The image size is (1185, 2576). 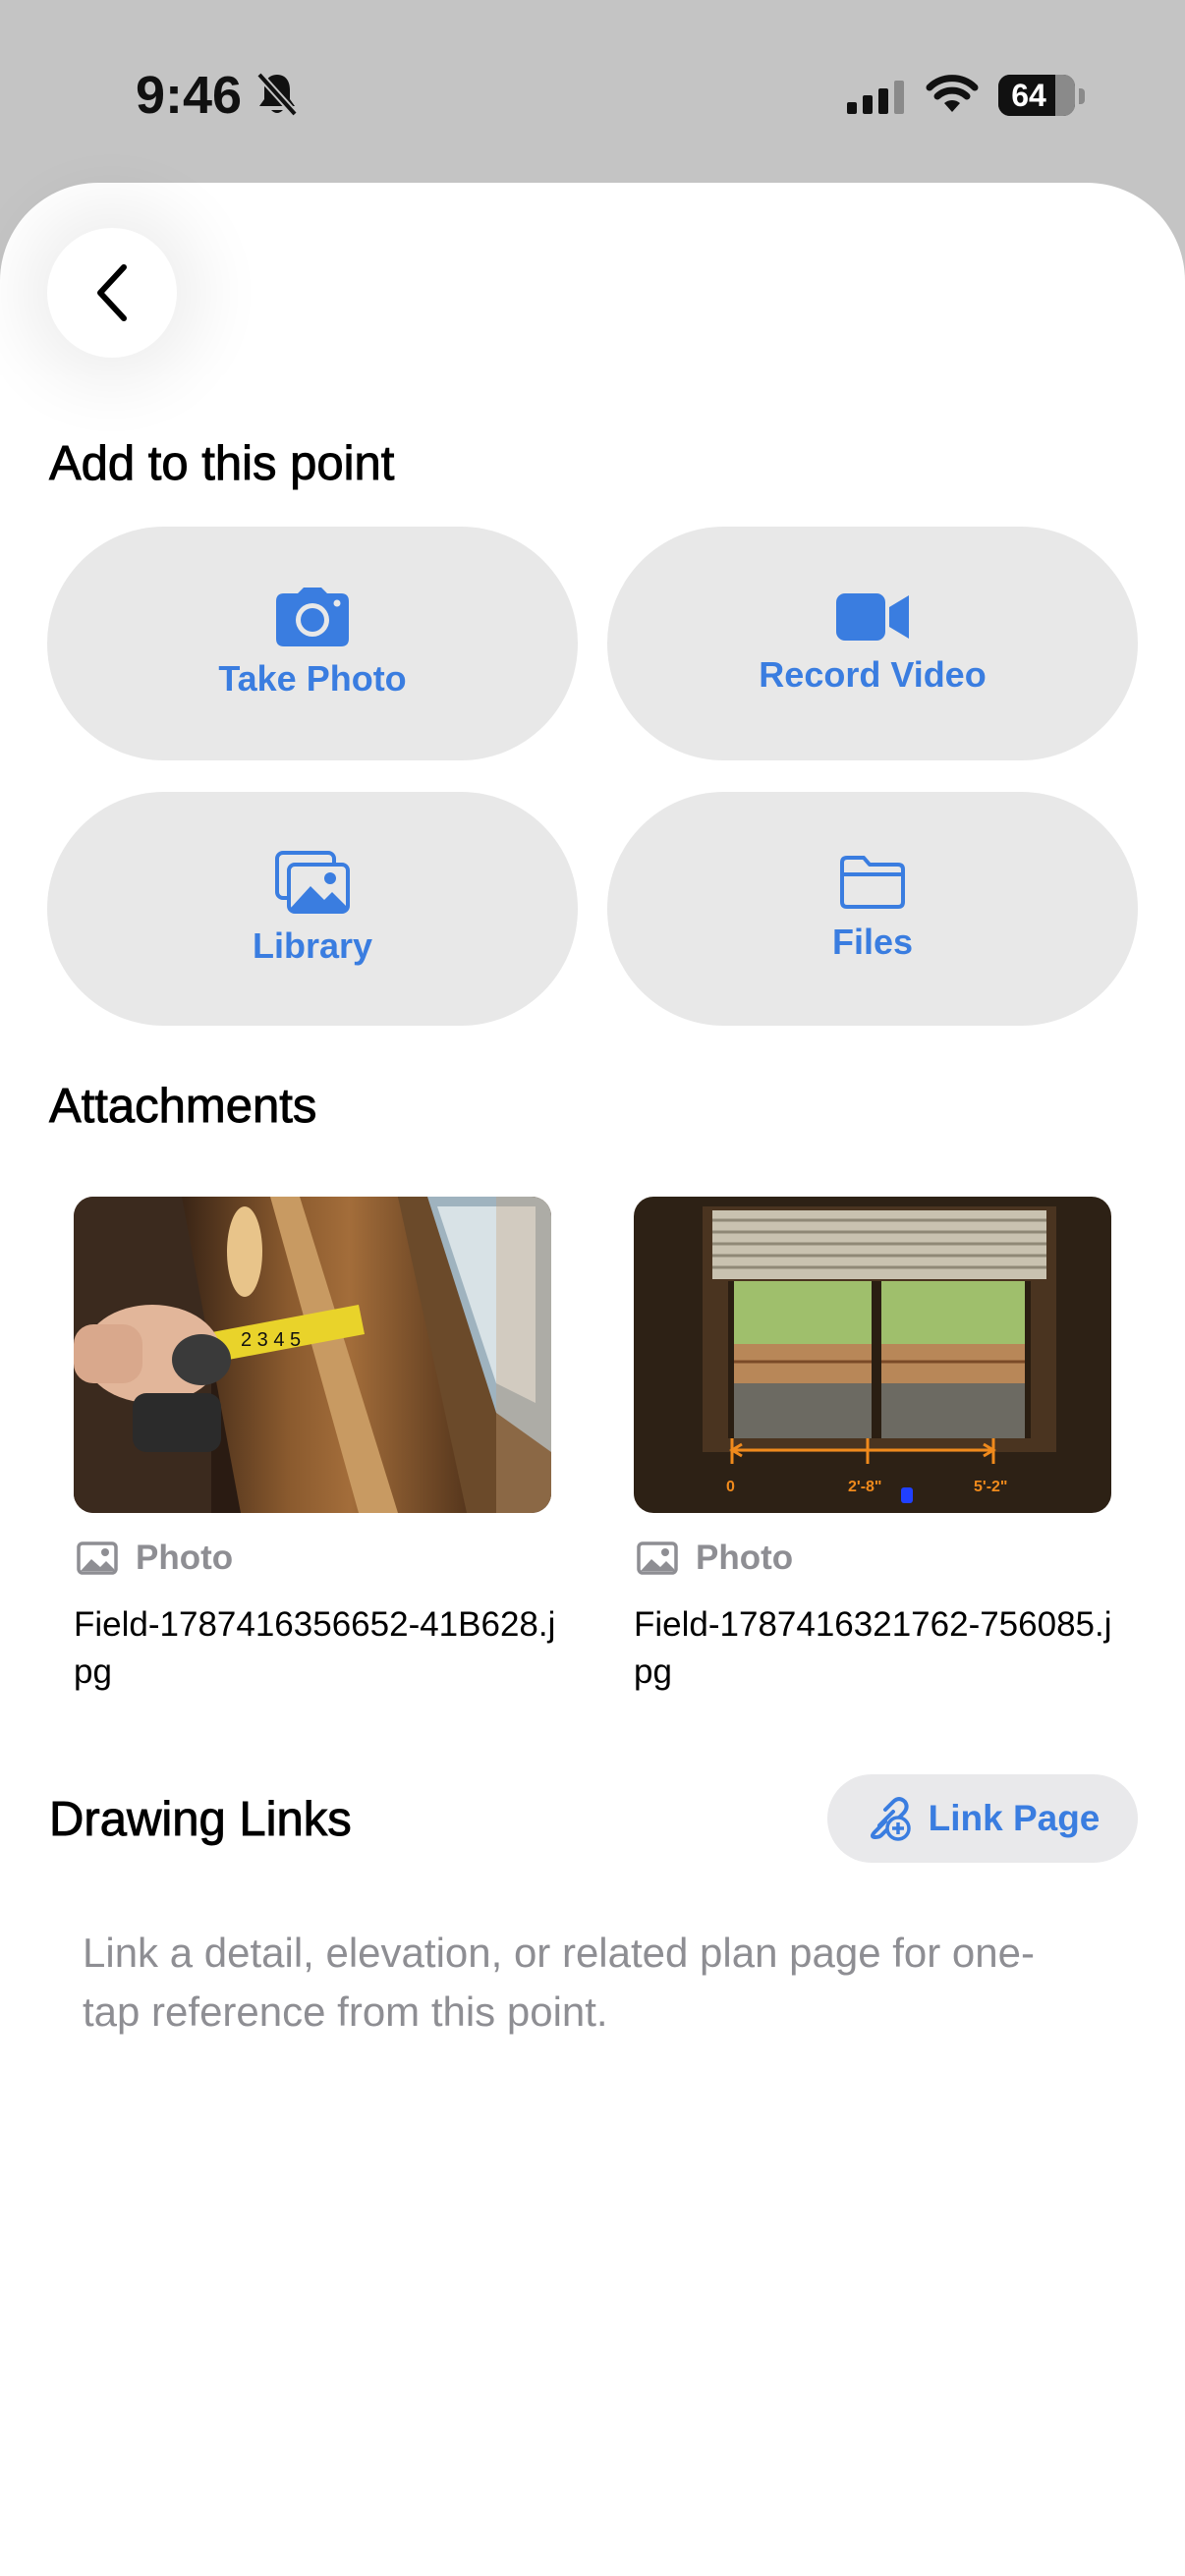 What do you see at coordinates (313, 678) in the screenshot?
I see `take-photo-label: Take Photo` at bounding box center [313, 678].